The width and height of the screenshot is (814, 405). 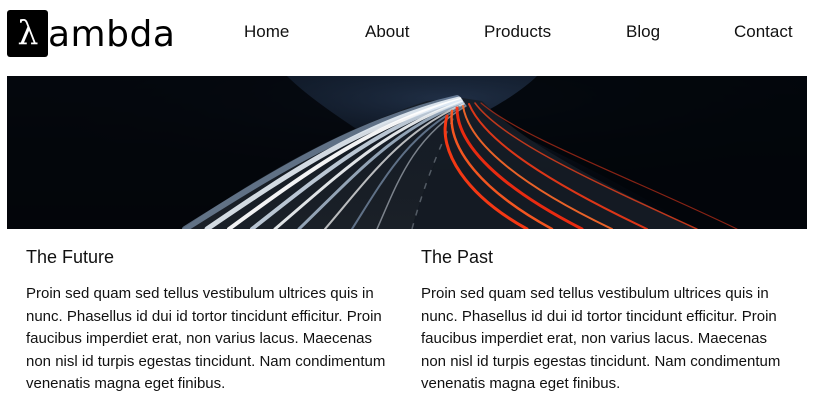 I want to click on nav-item-contact: Contact, so click(x=763, y=32).